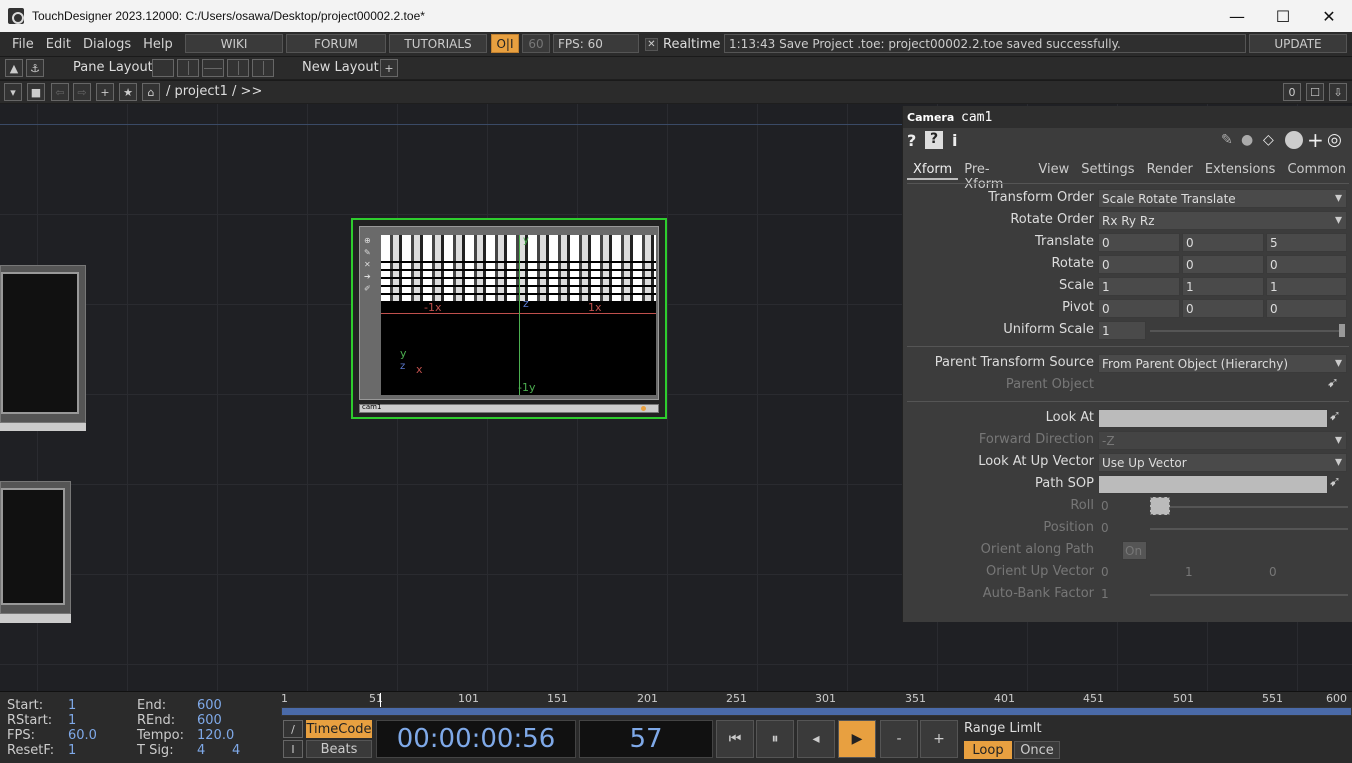  What do you see at coordinates (1213, 484) in the screenshot?
I see `path-sop-field` at bounding box center [1213, 484].